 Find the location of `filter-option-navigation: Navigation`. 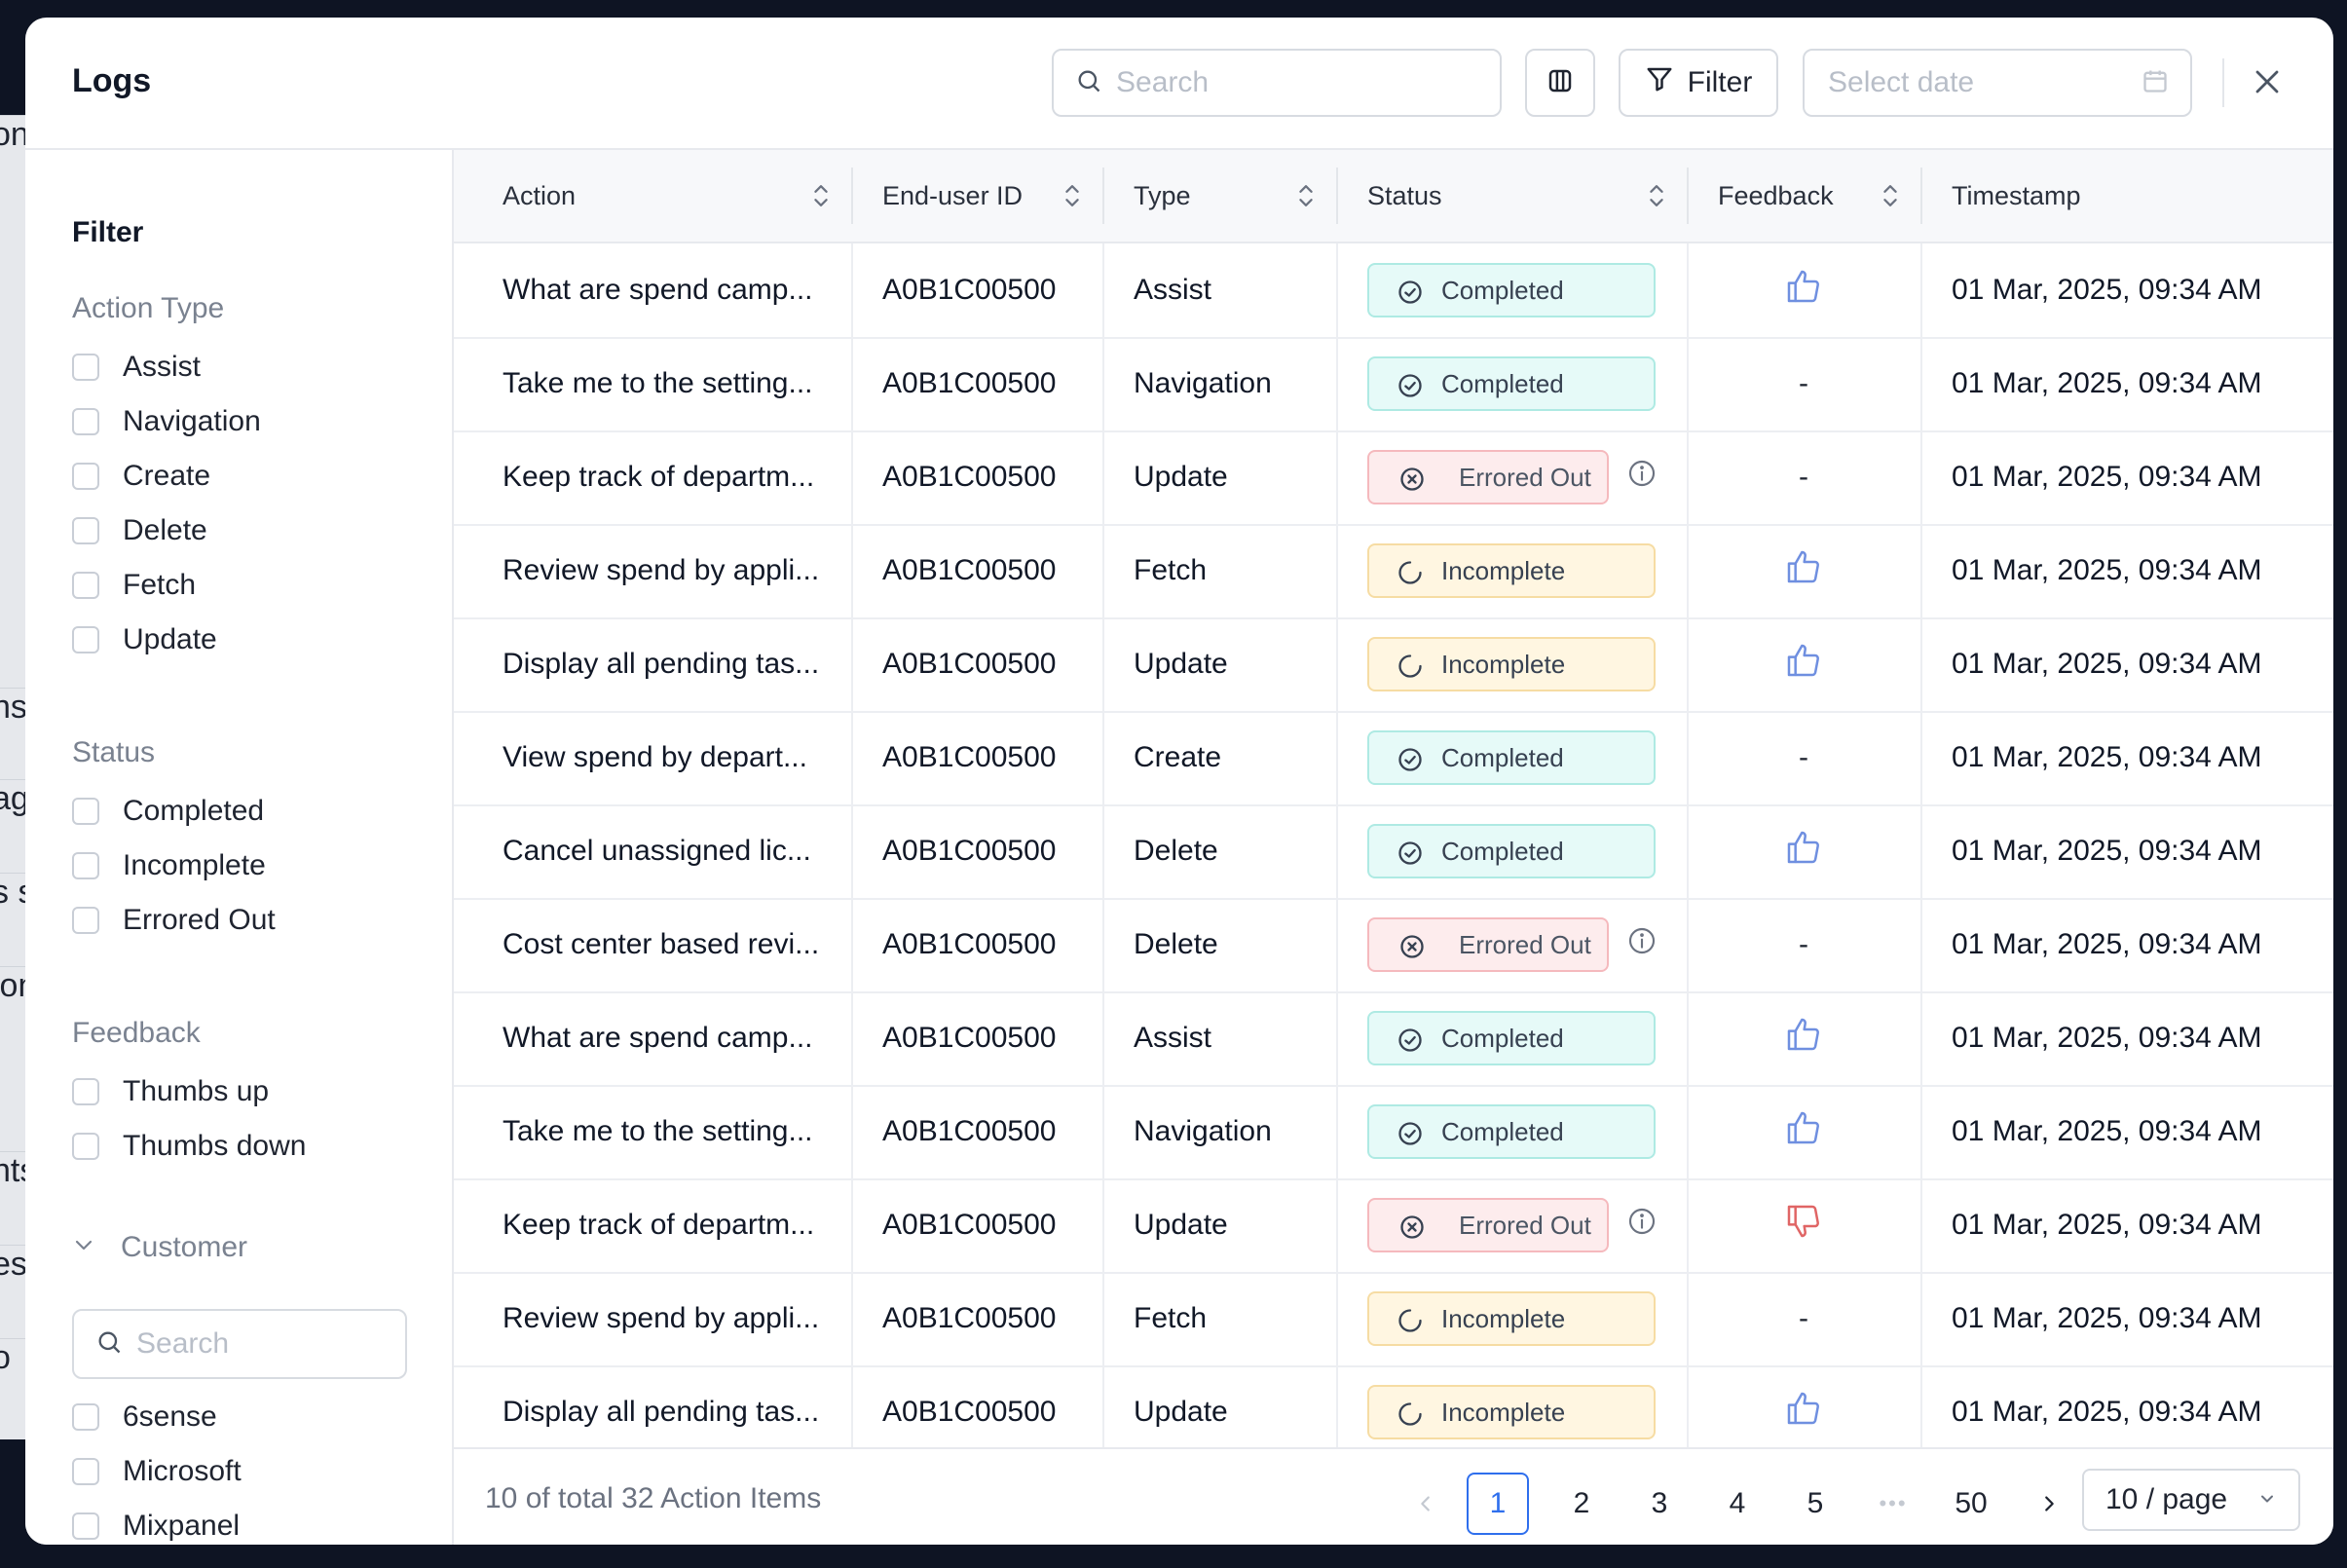

filter-option-navigation: Navigation is located at coordinates (166, 421).